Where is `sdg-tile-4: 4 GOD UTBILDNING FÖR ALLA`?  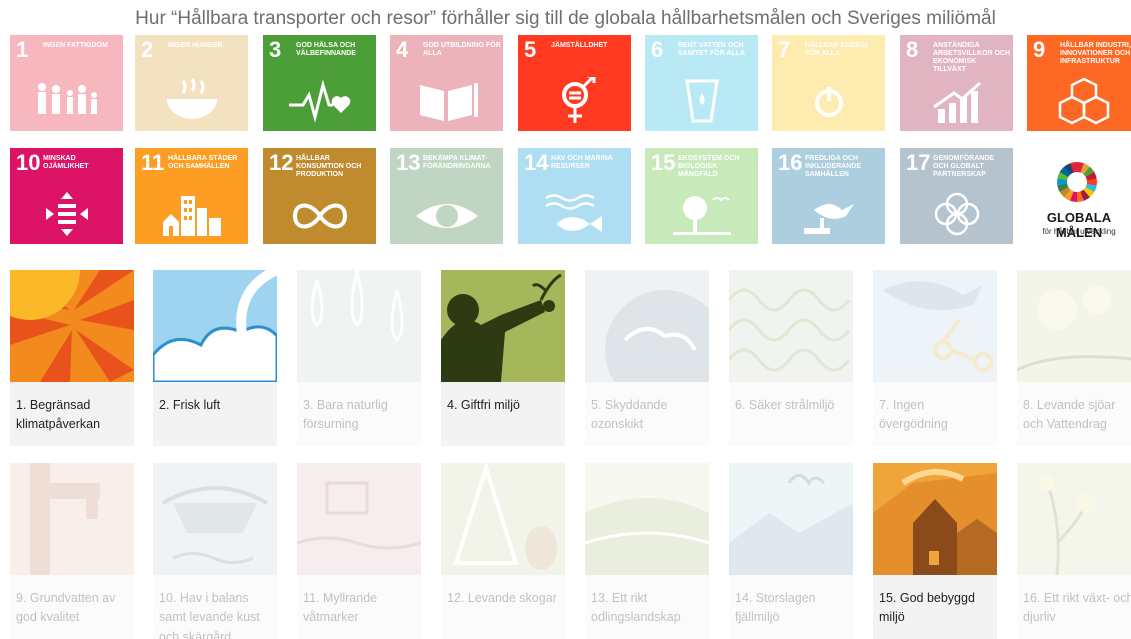 sdg-tile-4: 4 GOD UTBILDNING FÖR ALLA is located at coordinates (446, 83).